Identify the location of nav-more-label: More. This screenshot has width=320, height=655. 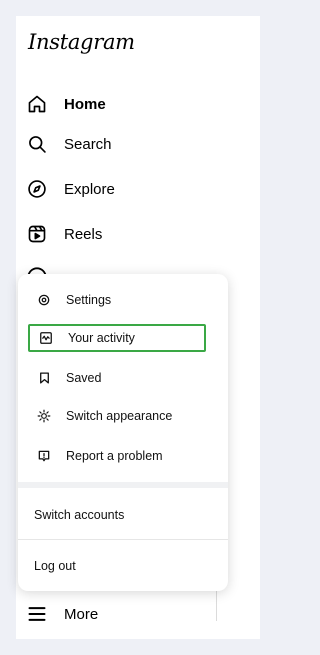
(81, 614).